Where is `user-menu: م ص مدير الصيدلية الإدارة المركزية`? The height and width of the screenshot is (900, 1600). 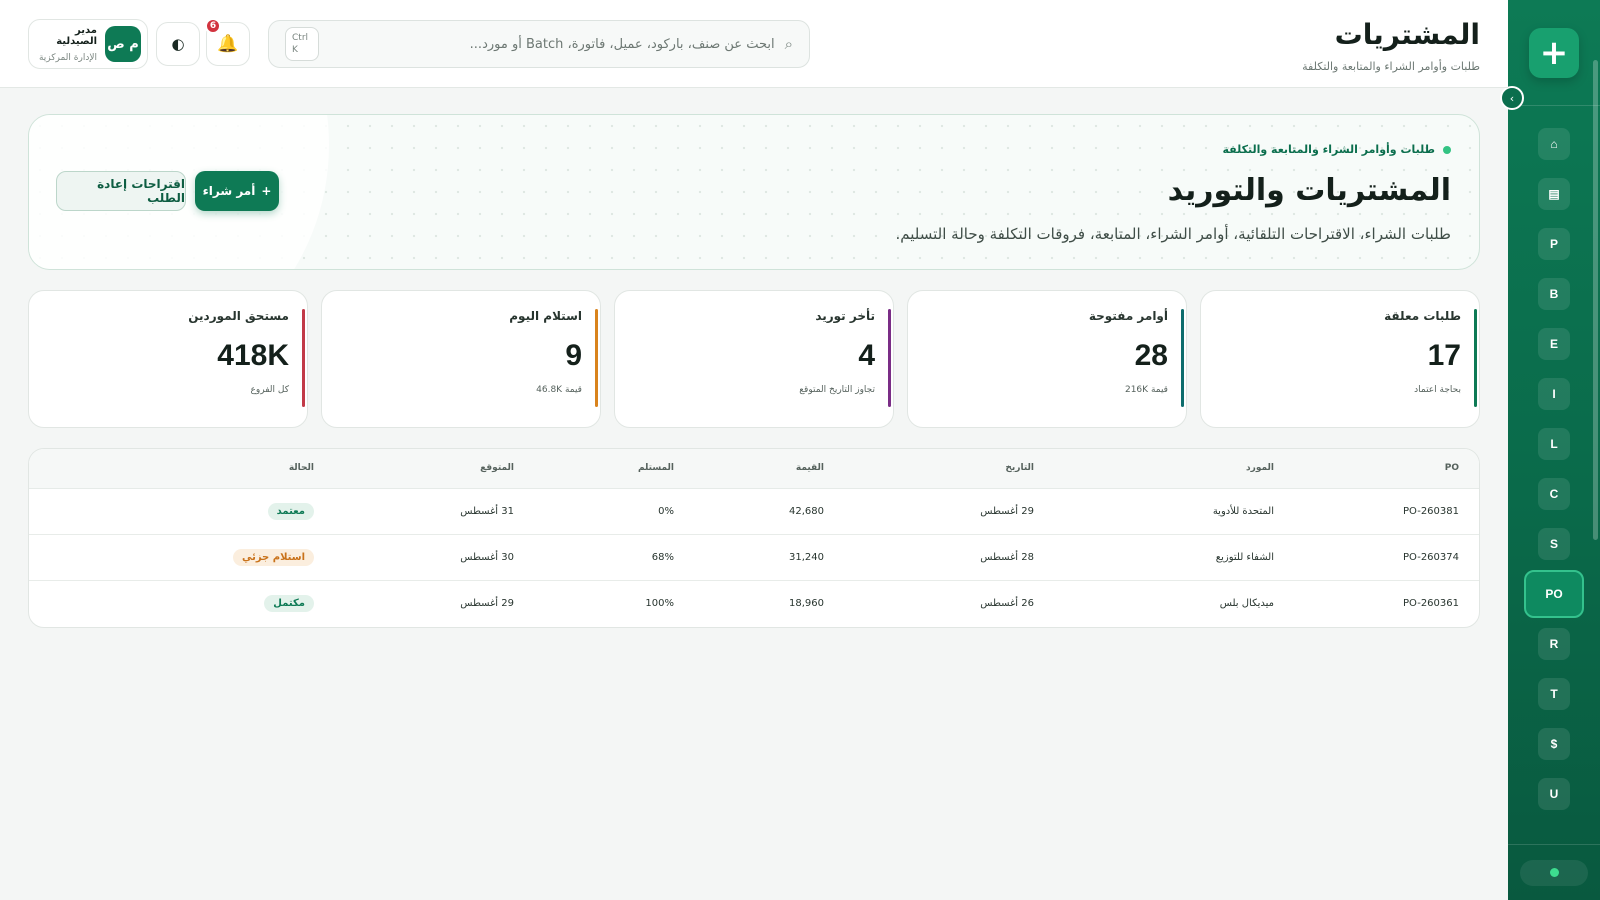 user-menu: م ص مدير الصيدلية الإدارة المركزية is located at coordinates (88, 44).